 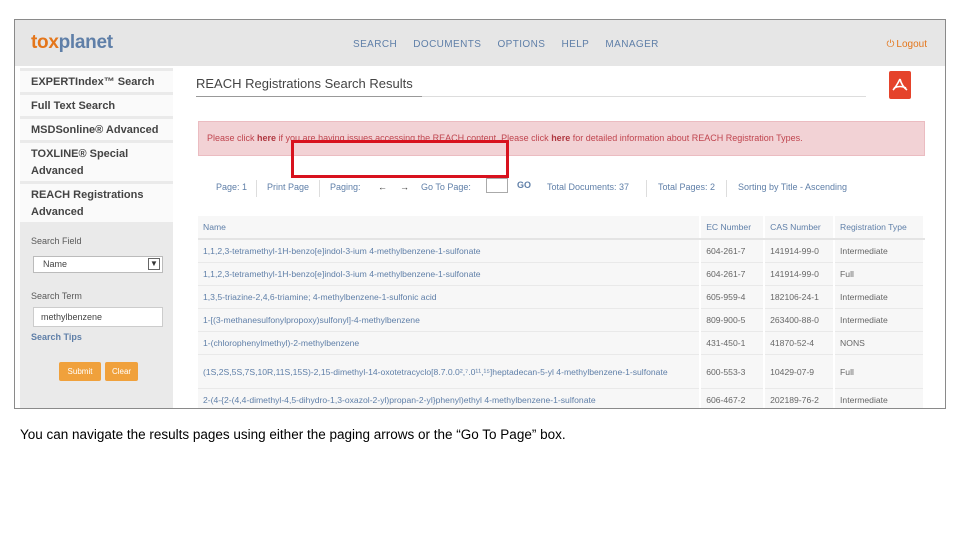 I want to click on search-term-input: methylbenzene, so click(x=98, y=317).